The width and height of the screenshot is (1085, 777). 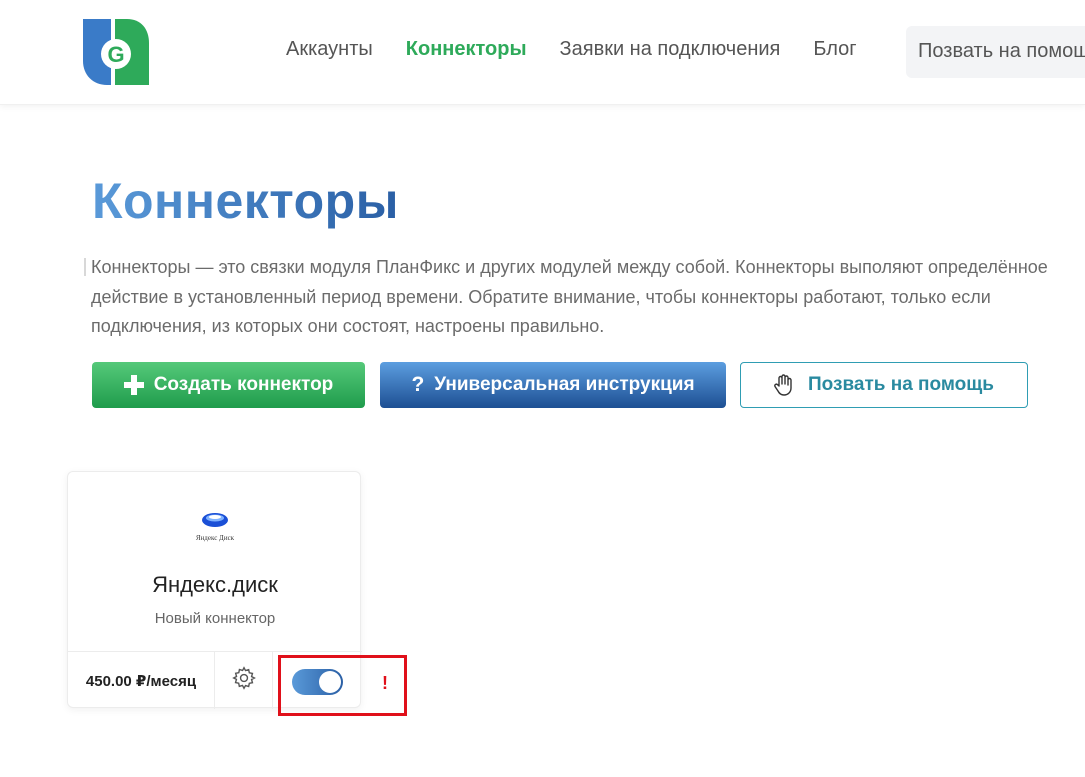 What do you see at coordinates (418, 384) in the screenshot?
I see `question-icon: ?` at bounding box center [418, 384].